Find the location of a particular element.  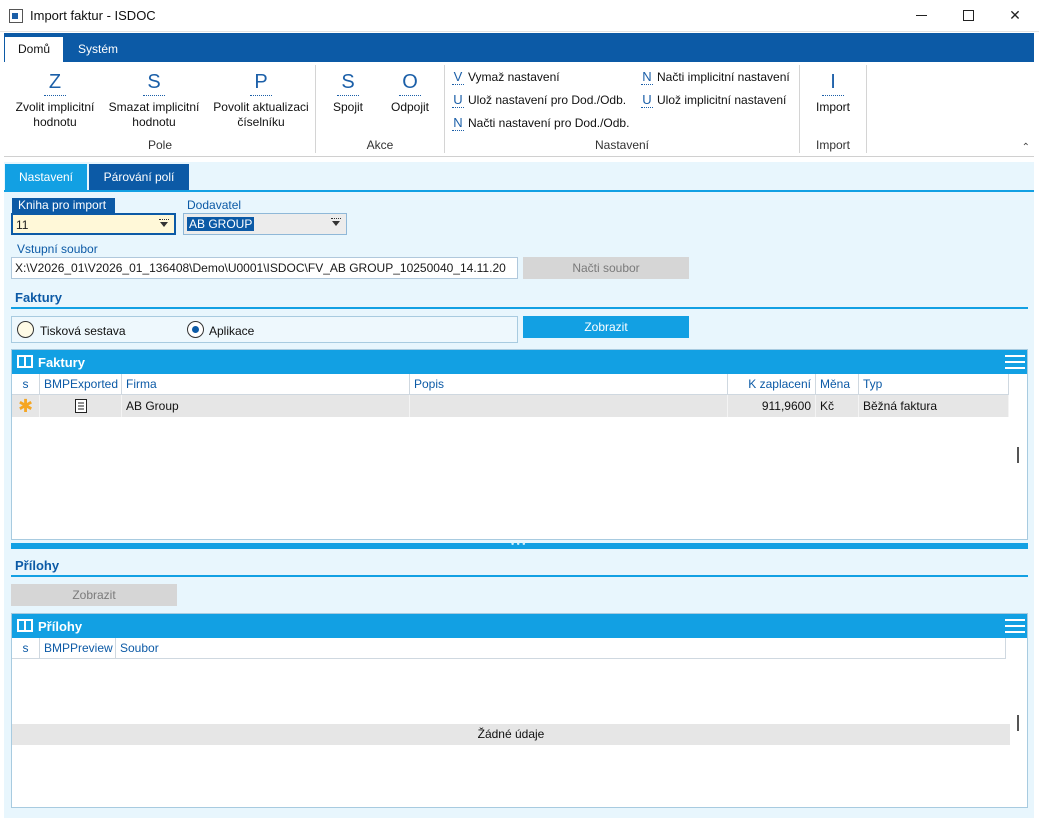

shortcut-letter: O is located at coordinates (410, 83).